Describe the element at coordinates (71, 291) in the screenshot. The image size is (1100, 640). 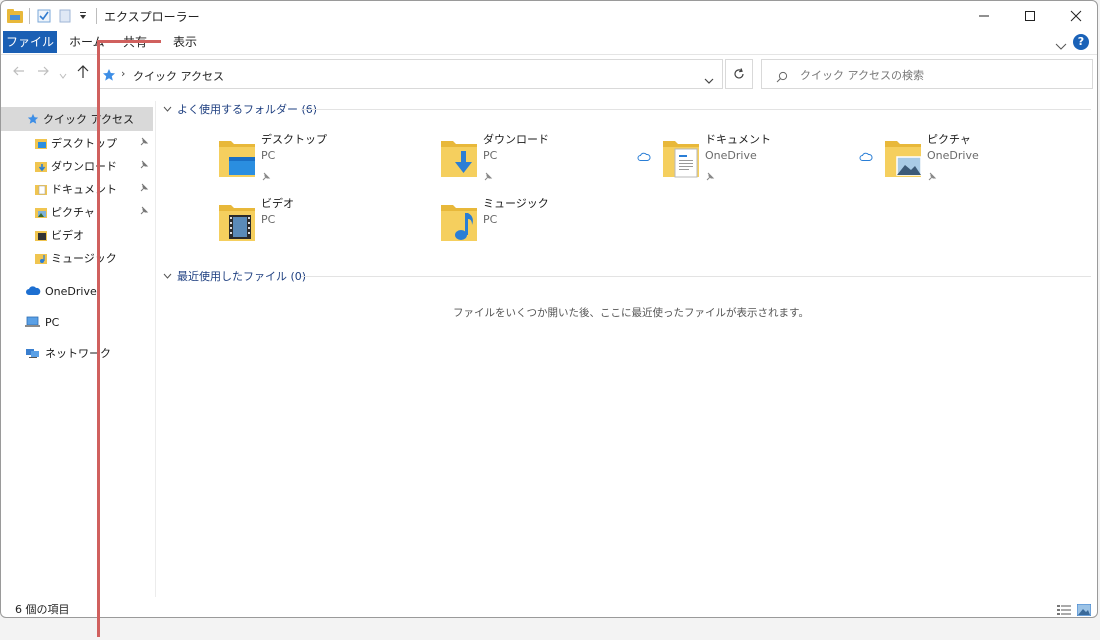
I see `sidebar-item-label: OneDrive` at that location.